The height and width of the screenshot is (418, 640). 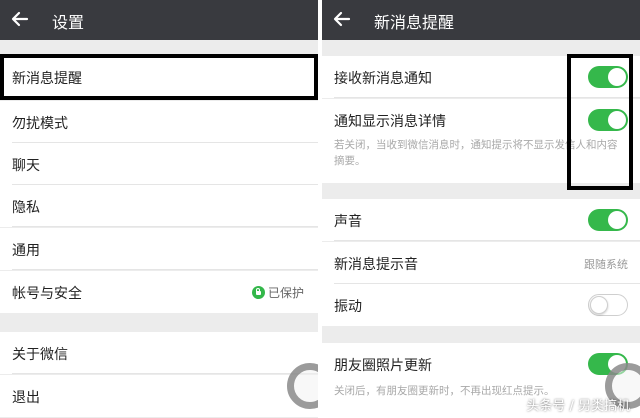 What do you see at coordinates (26, 166) in the screenshot?
I see `settings-item-label: 聊天` at bounding box center [26, 166].